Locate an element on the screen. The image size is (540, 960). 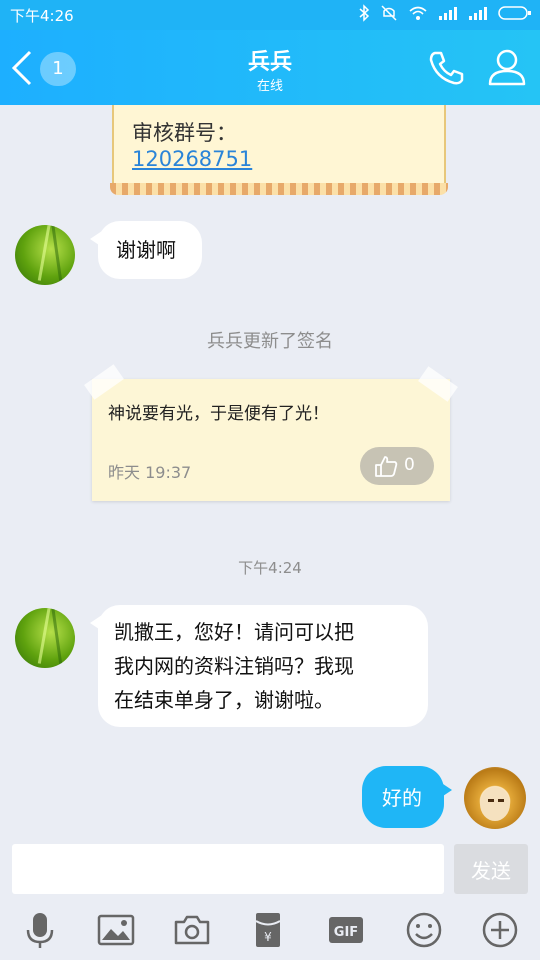
status-icons is located at coordinates (445, 13).